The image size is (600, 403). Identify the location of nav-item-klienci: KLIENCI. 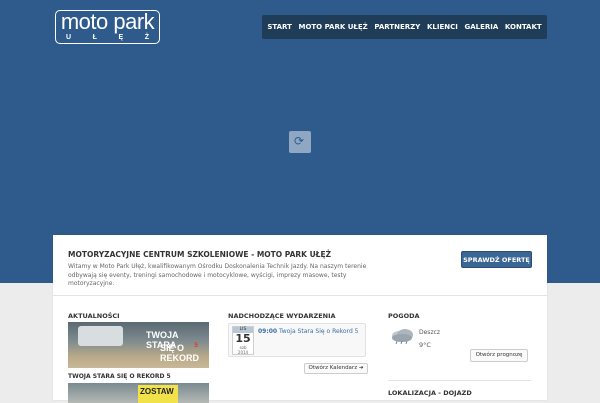
(442, 27).